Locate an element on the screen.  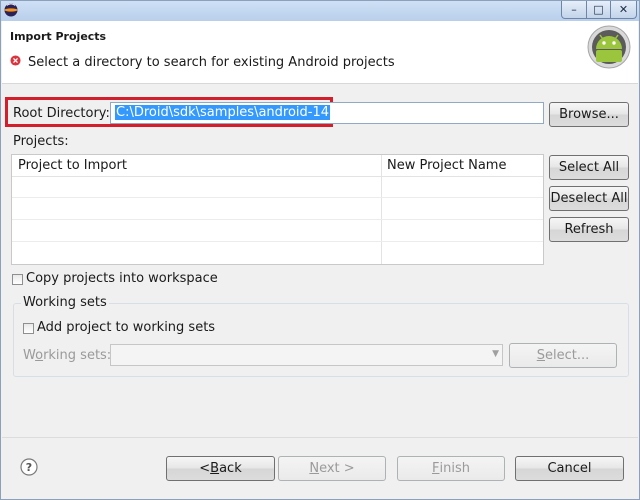
footer-divider is located at coordinates (320, 437).